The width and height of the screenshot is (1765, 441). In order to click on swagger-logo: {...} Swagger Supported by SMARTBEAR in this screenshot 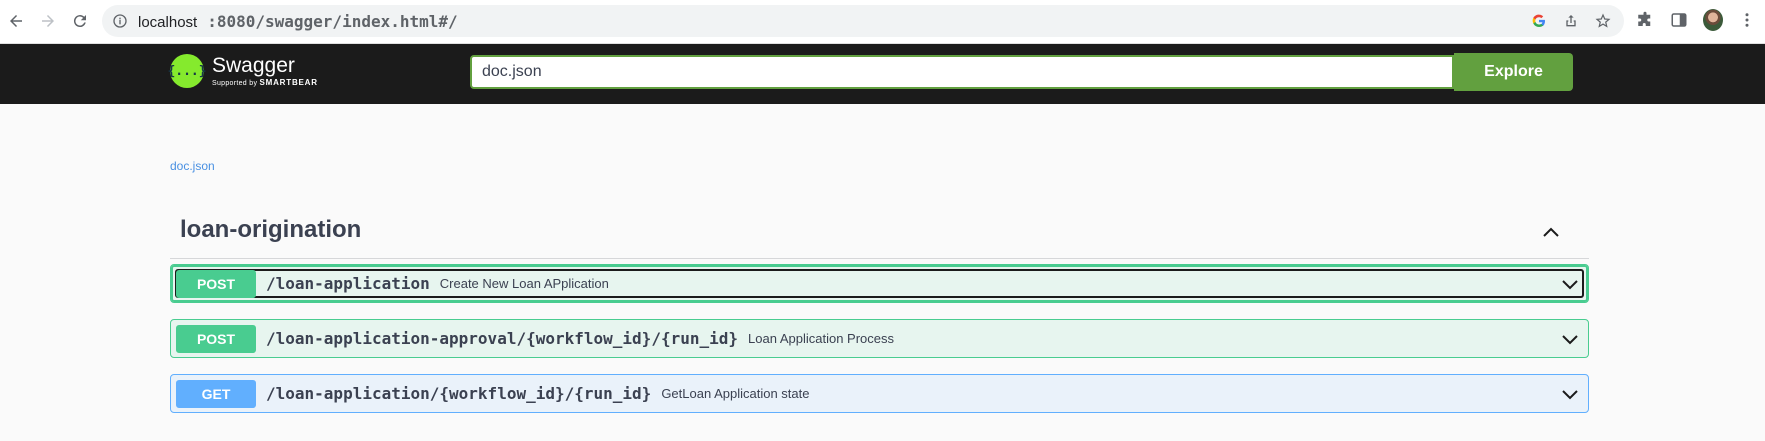, I will do `click(242, 71)`.